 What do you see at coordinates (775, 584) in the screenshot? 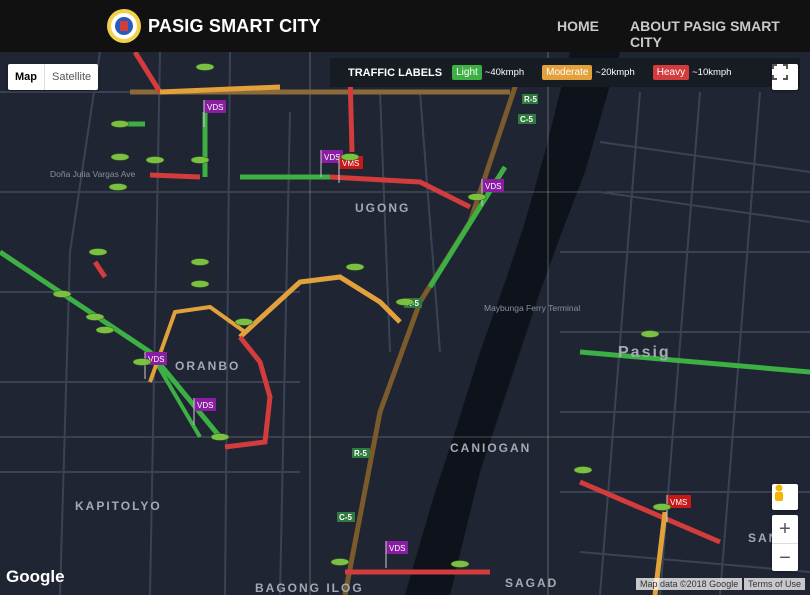
I see `terms-of-use-link: Terms of Use` at bounding box center [775, 584].